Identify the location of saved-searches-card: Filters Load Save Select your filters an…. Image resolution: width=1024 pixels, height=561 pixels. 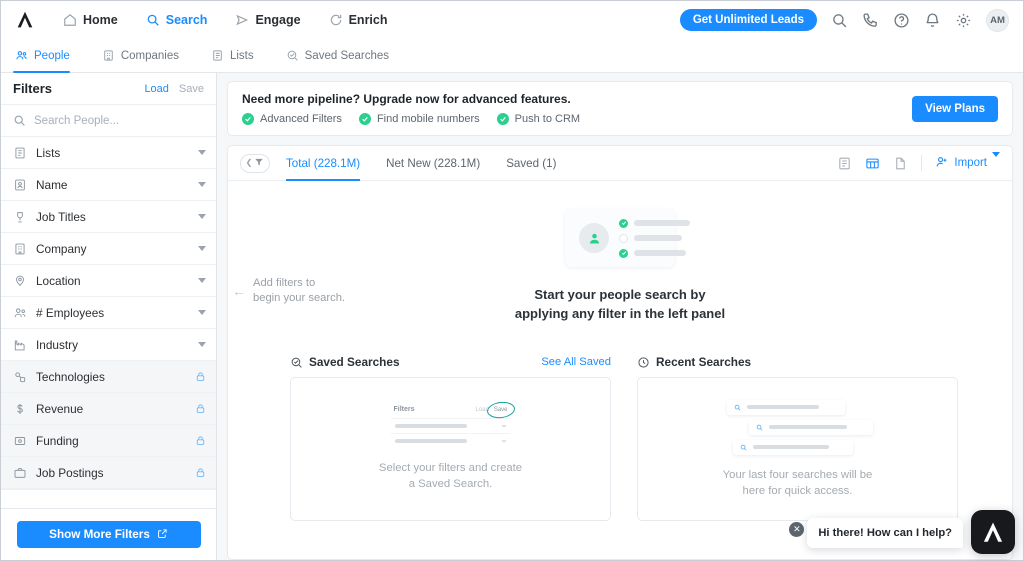
(450, 449).